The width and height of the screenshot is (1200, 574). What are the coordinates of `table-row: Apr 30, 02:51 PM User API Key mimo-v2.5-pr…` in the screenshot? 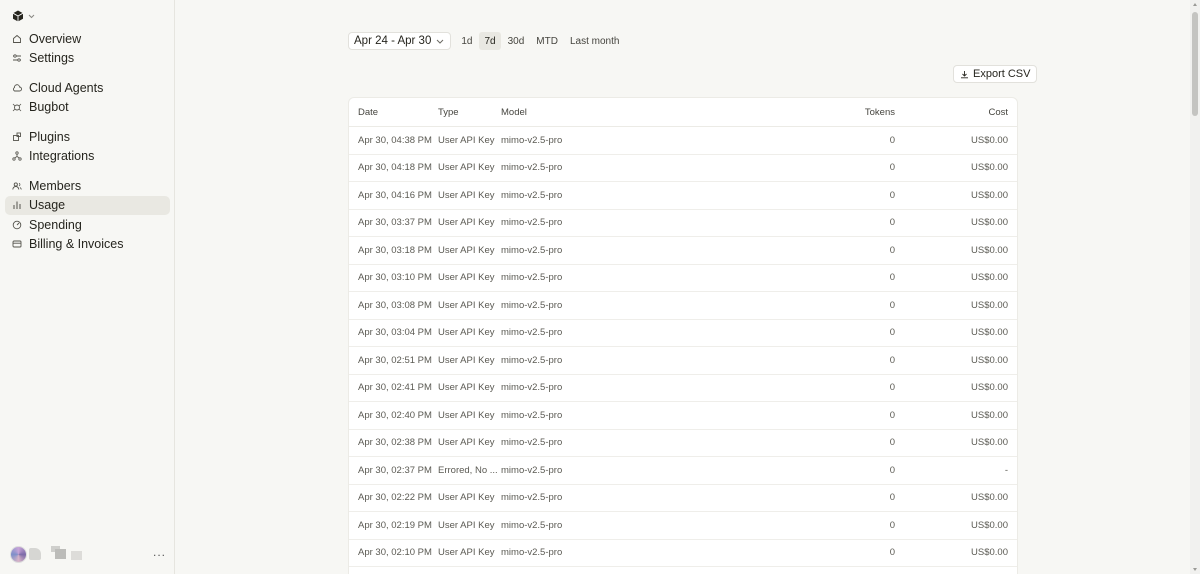 It's located at (683, 361).